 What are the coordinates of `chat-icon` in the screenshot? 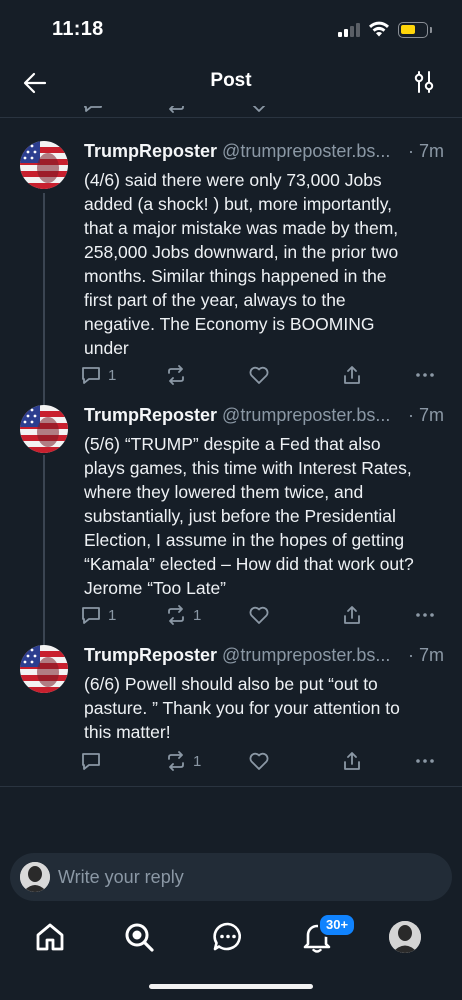 It's located at (228, 937).